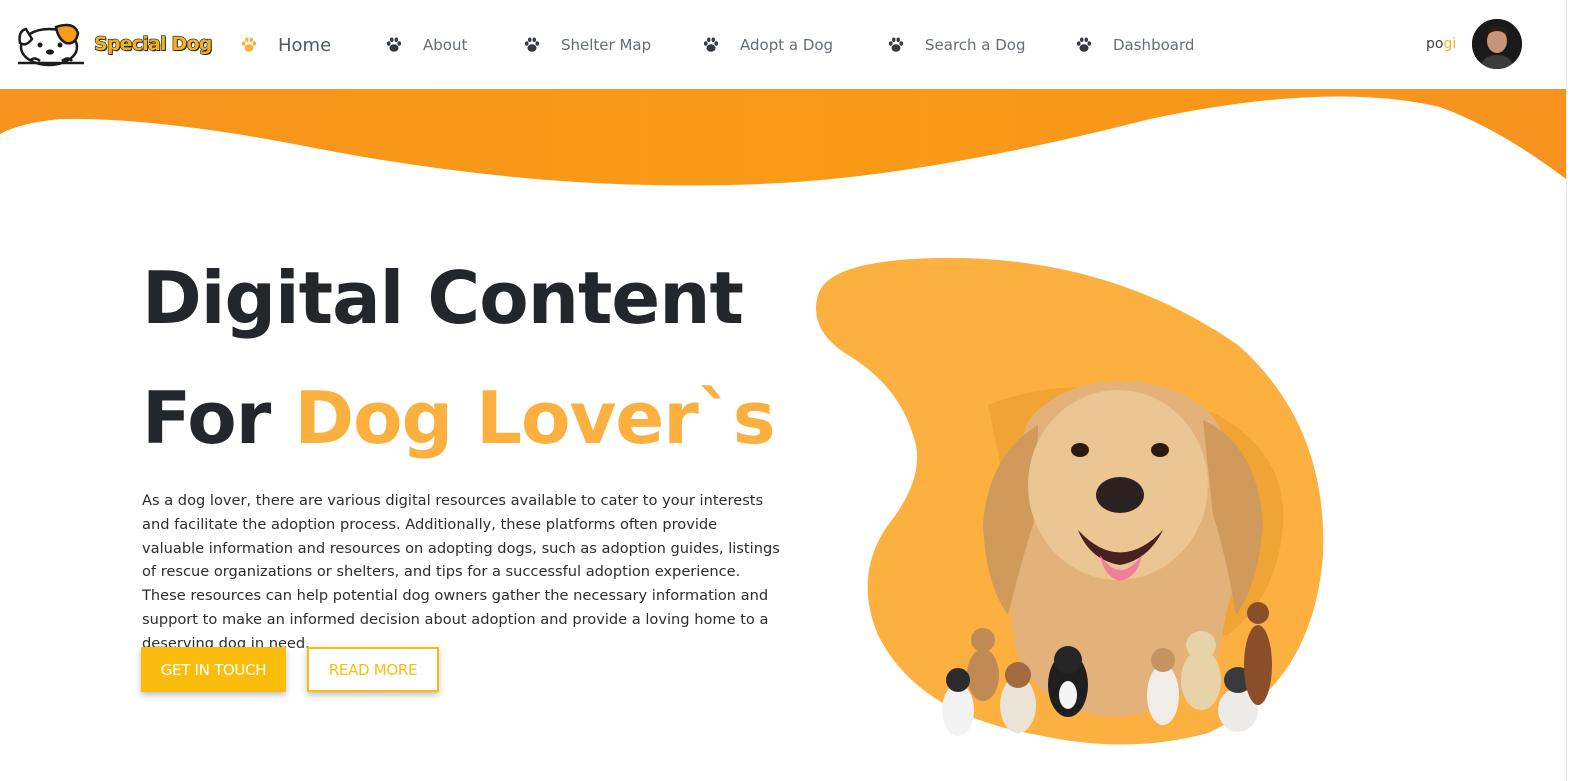 The image size is (1585, 781). What do you see at coordinates (305, 45) in the screenshot?
I see `nav-label: Home` at bounding box center [305, 45].